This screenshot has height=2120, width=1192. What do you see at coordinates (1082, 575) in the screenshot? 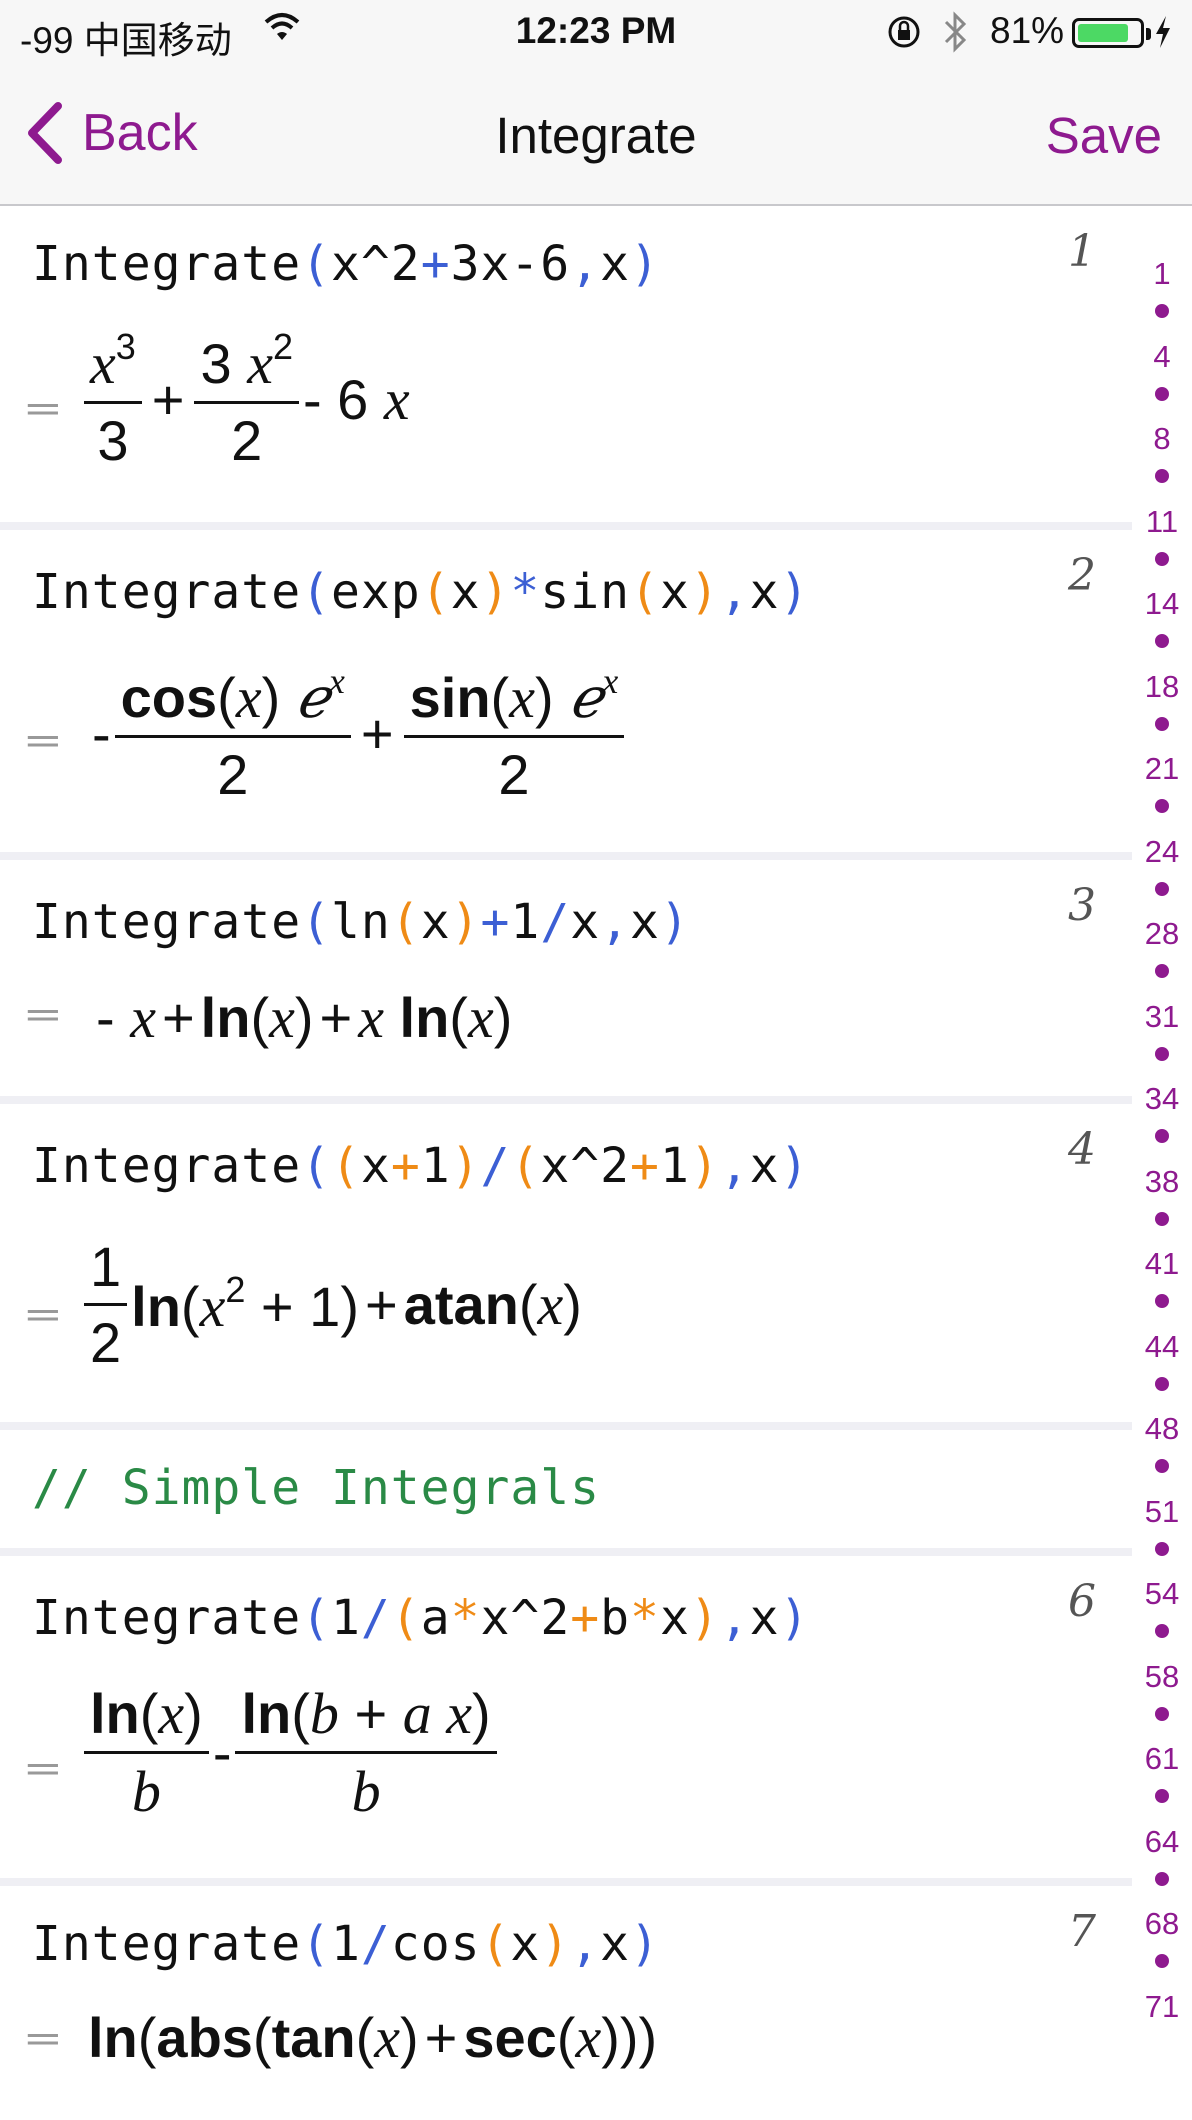
I see `cell-number: 2` at bounding box center [1082, 575].